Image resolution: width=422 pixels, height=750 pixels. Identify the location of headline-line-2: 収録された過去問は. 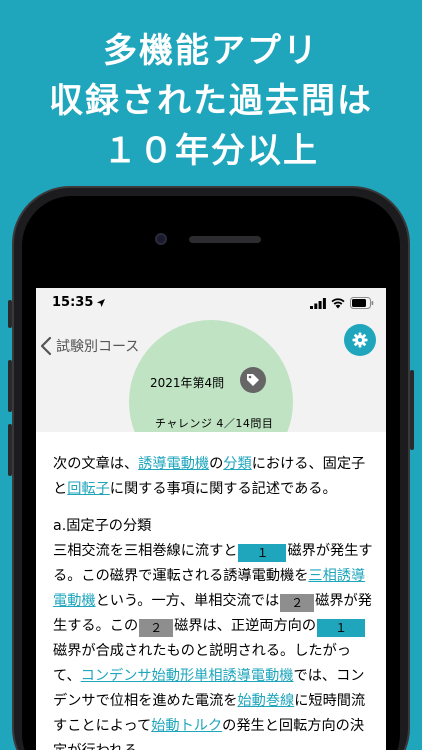
(211, 101).